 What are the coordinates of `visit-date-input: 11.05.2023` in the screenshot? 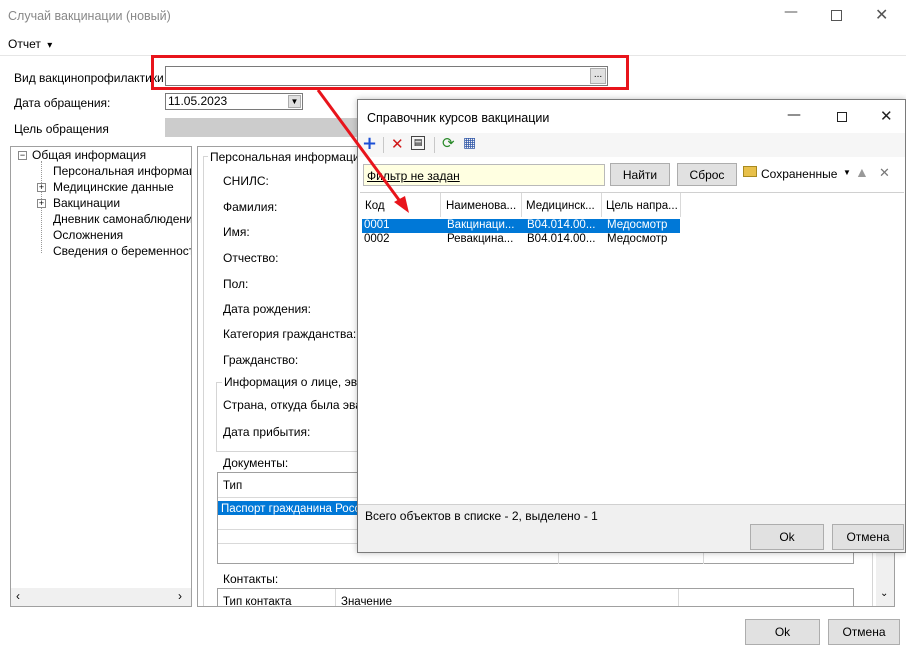 It's located at (234, 101).